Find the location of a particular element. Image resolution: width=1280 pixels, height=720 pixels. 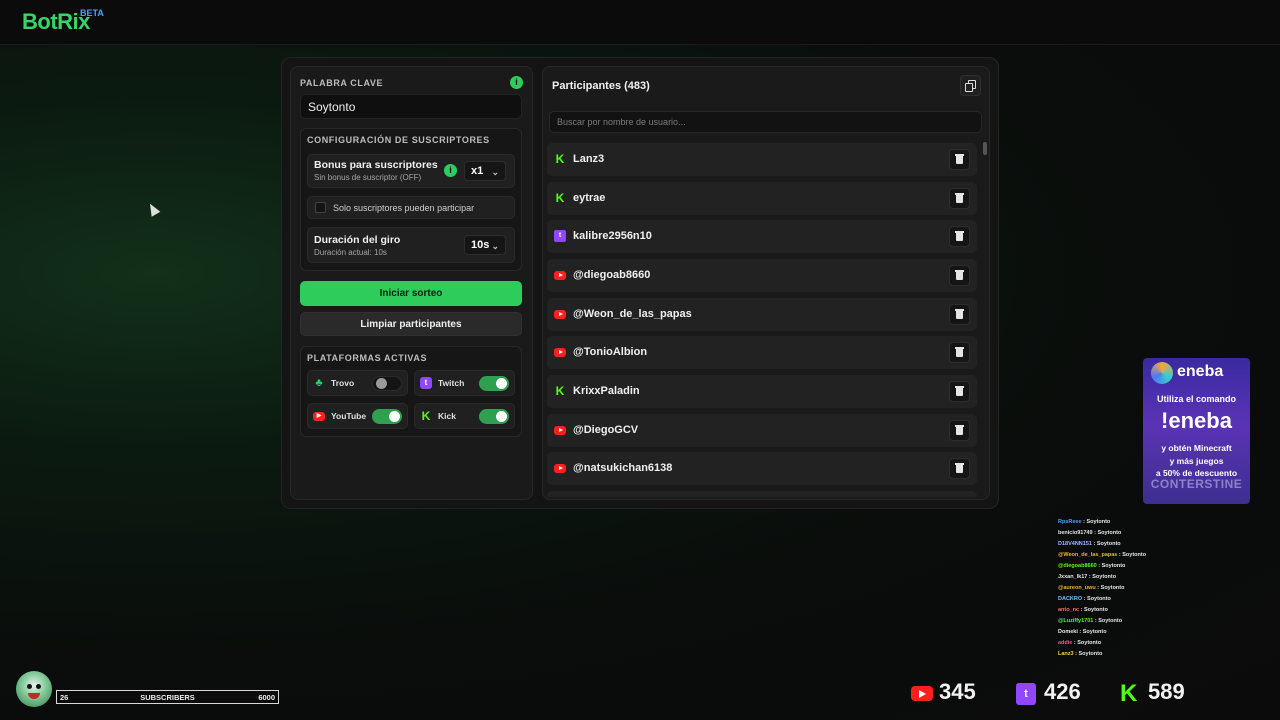

chat-line: DACKRO : Soytonto is located at coordinates (1084, 599).